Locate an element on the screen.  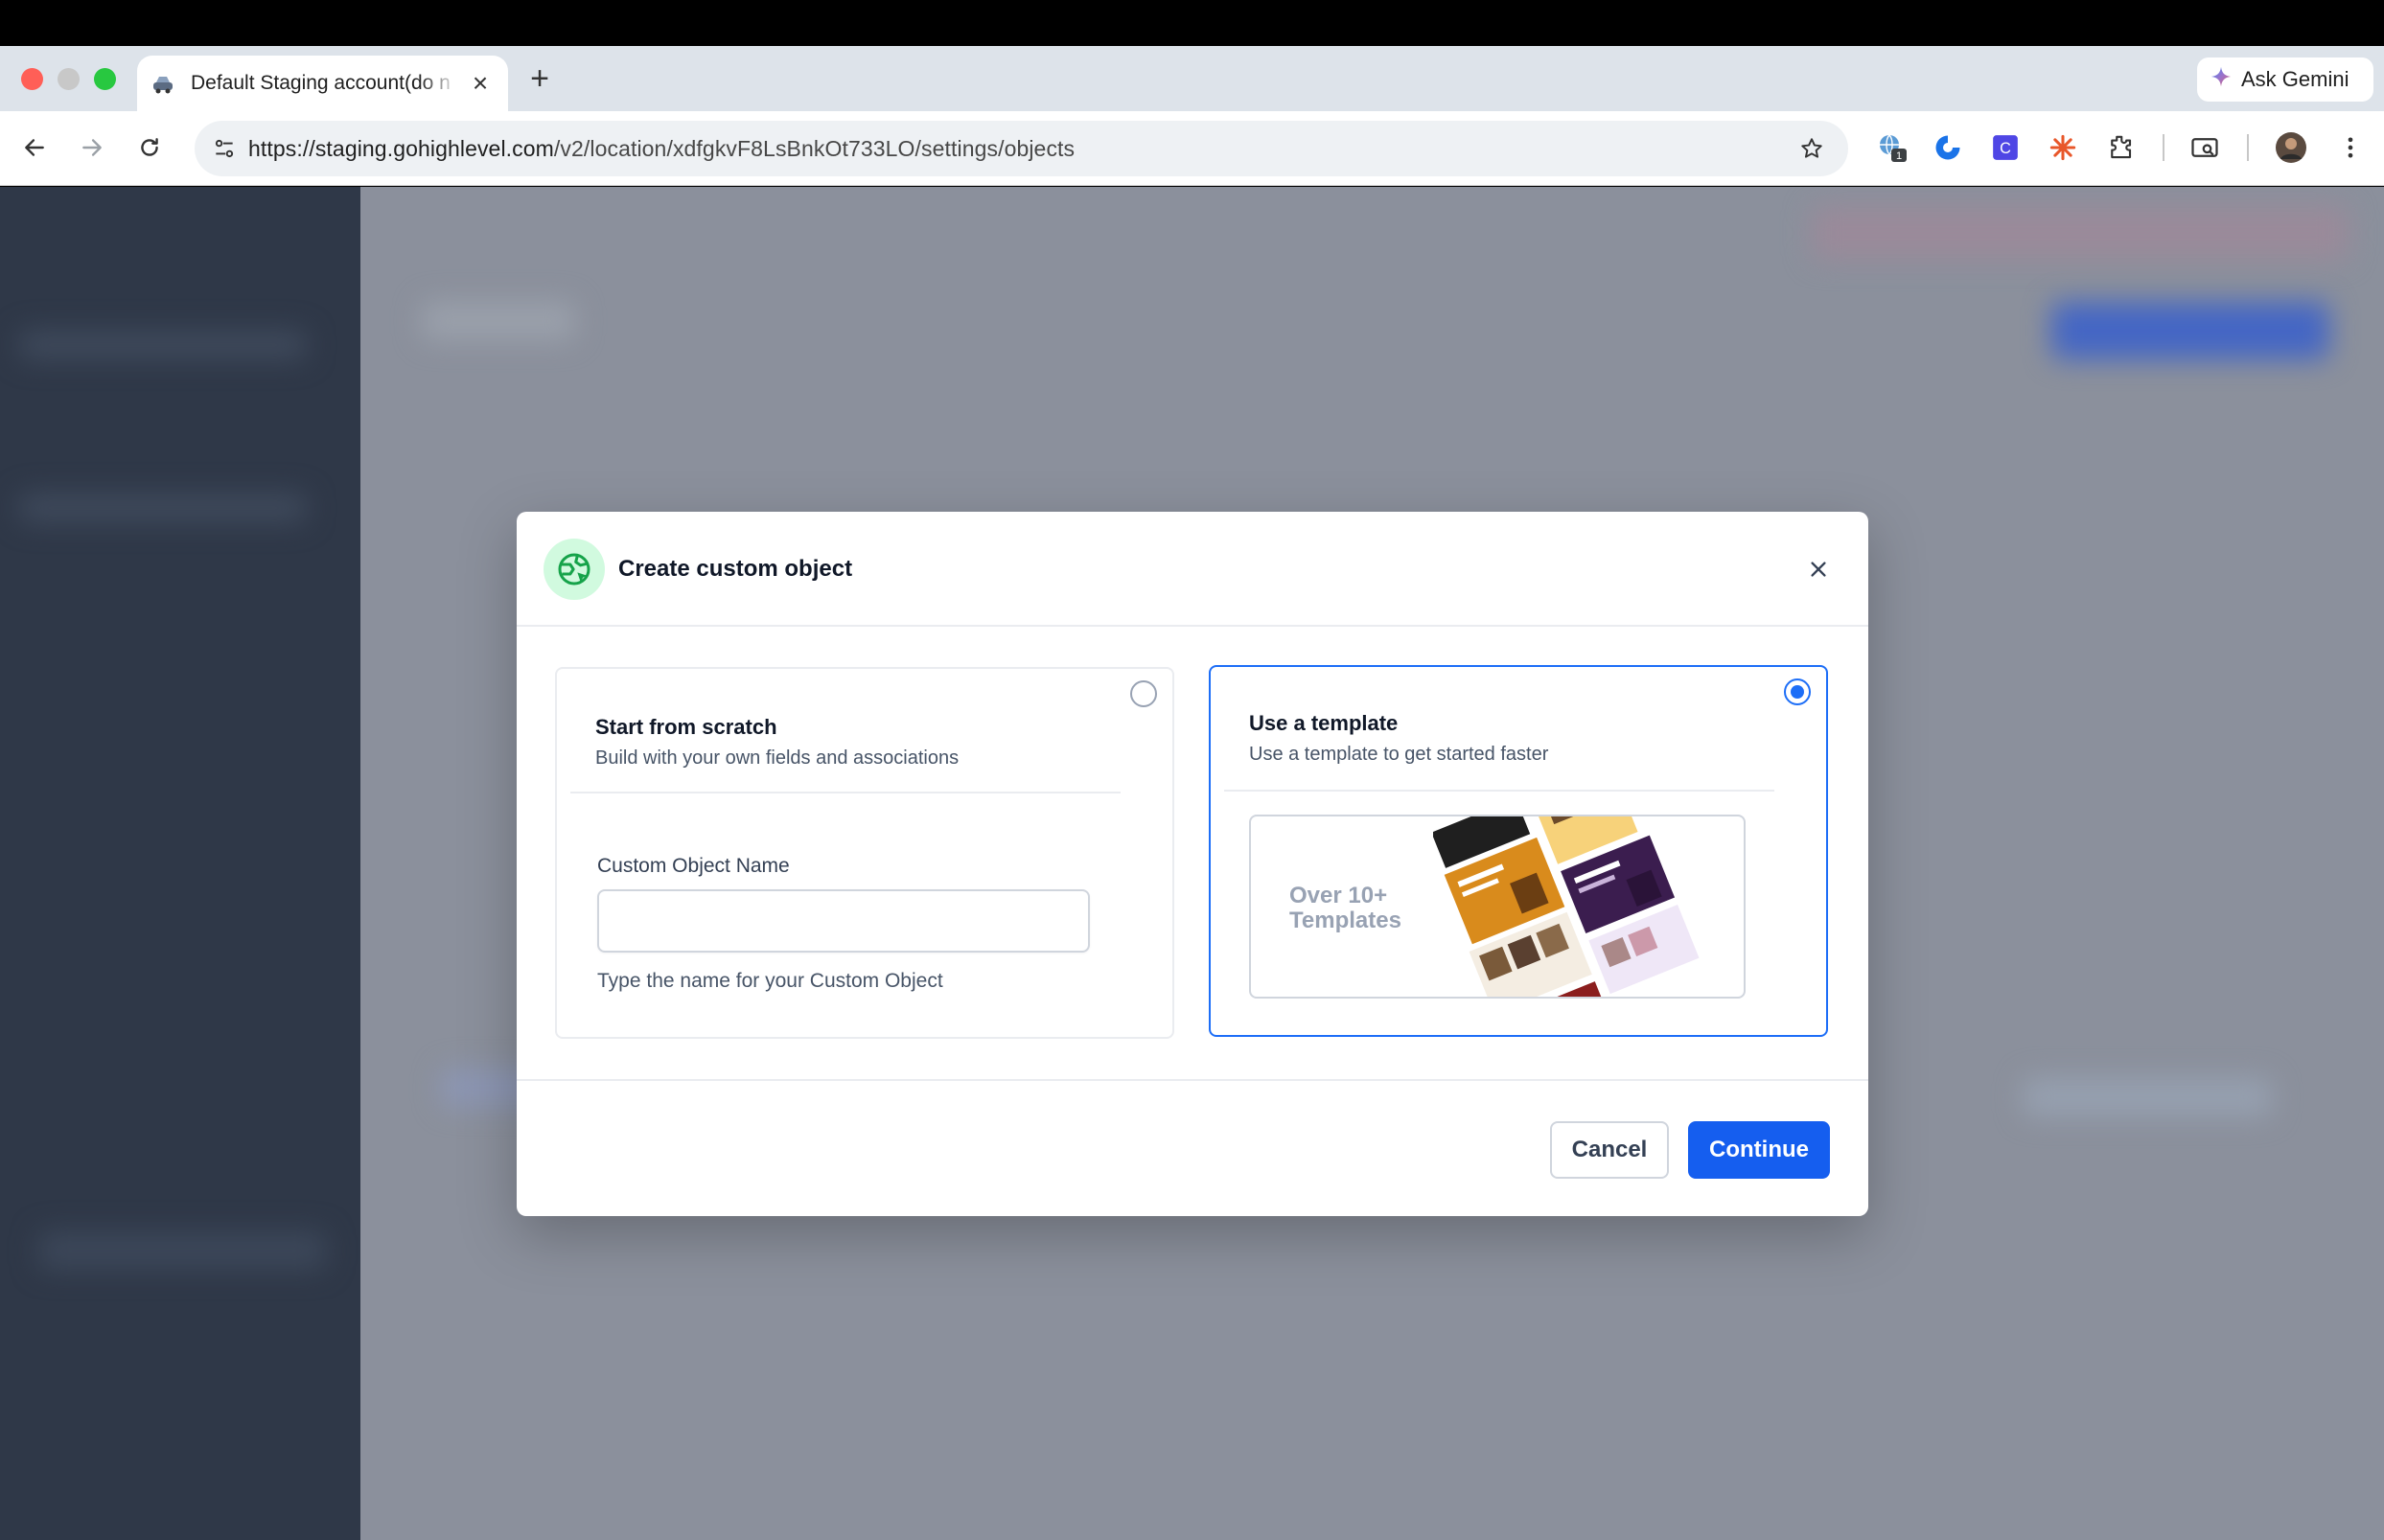
template-preview-text: Over 10+ Templates is located at coordinates (1345, 908).